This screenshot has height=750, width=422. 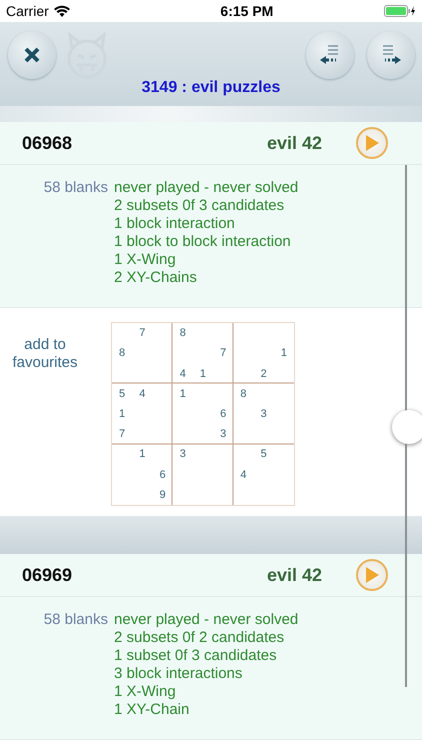 I want to click on wifi-icon, so click(x=62, y=11).